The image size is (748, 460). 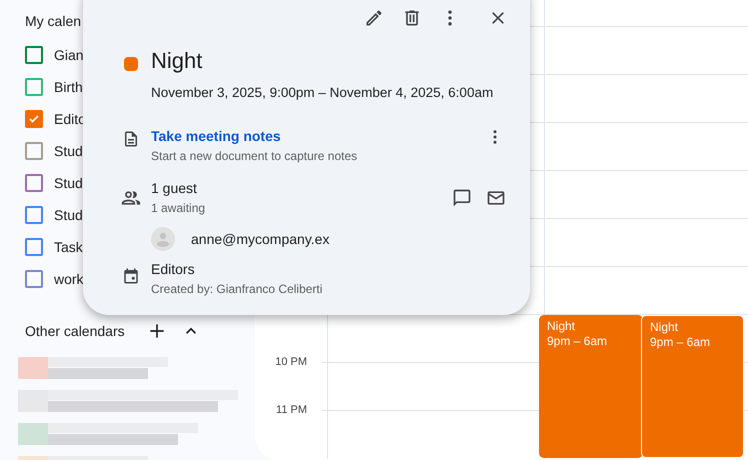 I want to click on calendar-name: work, so click(x=69, y=279).